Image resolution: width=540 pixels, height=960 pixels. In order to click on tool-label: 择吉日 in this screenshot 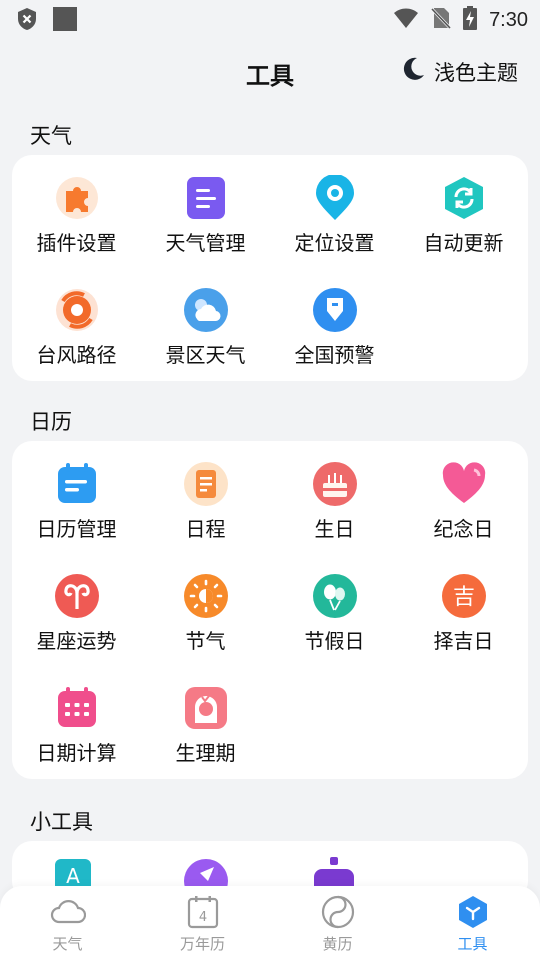, I will do `click(463, 641)`.